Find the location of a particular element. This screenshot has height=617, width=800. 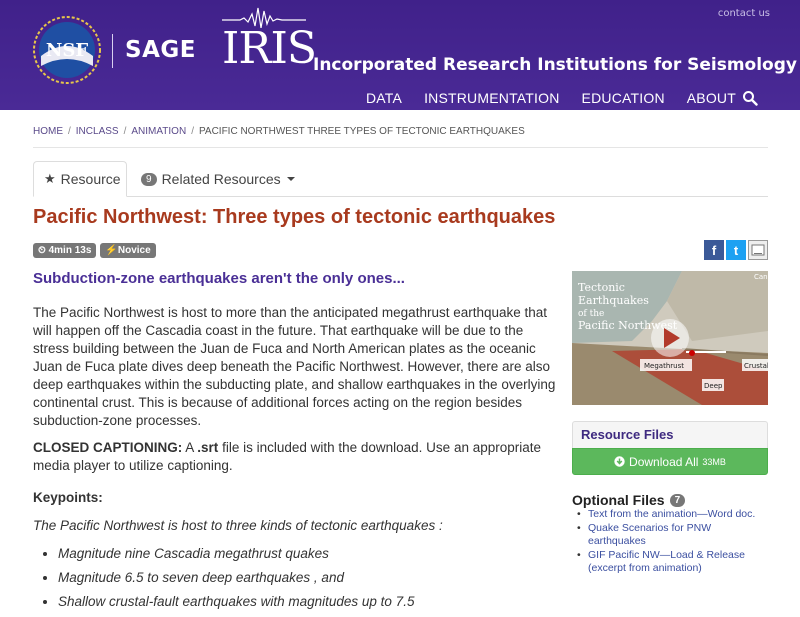

video-title-3: of the is located at coordinates (591, 314).